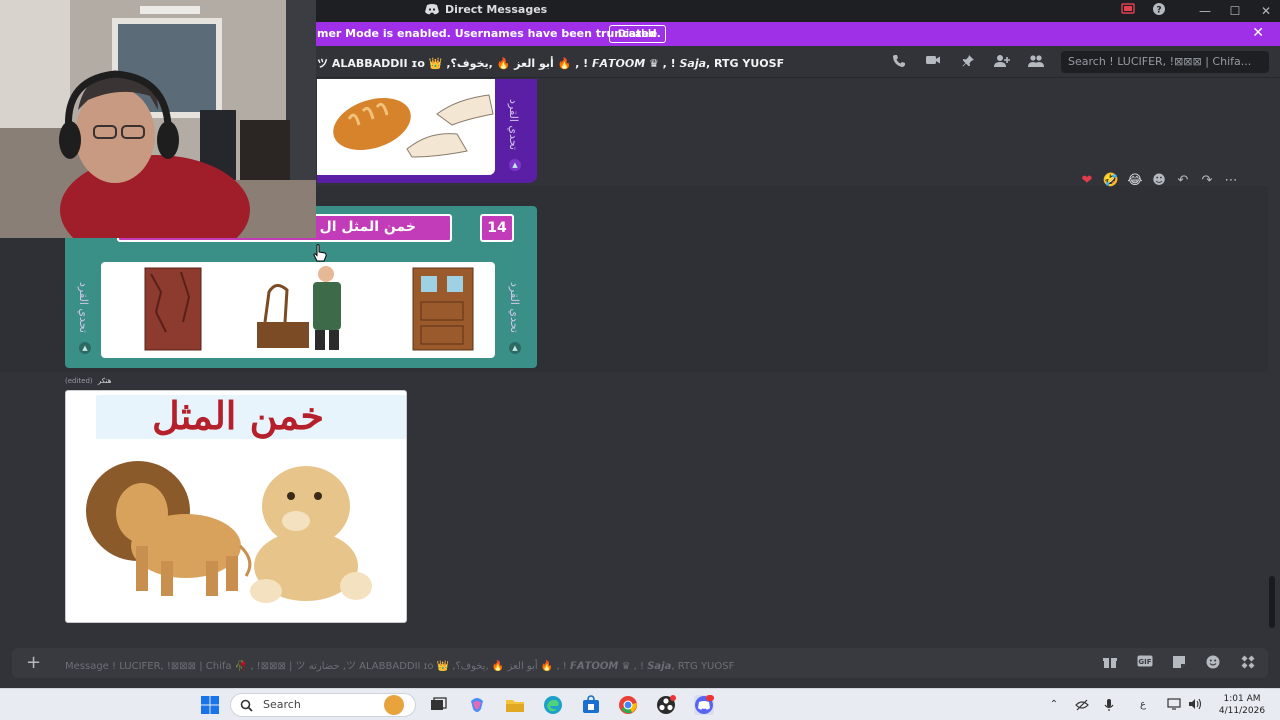 The height and width of the screenshot is (720, 1280). Describe the element at coordinates (899, 62) in the screenshot. I see `voice-call-icon` at that location.